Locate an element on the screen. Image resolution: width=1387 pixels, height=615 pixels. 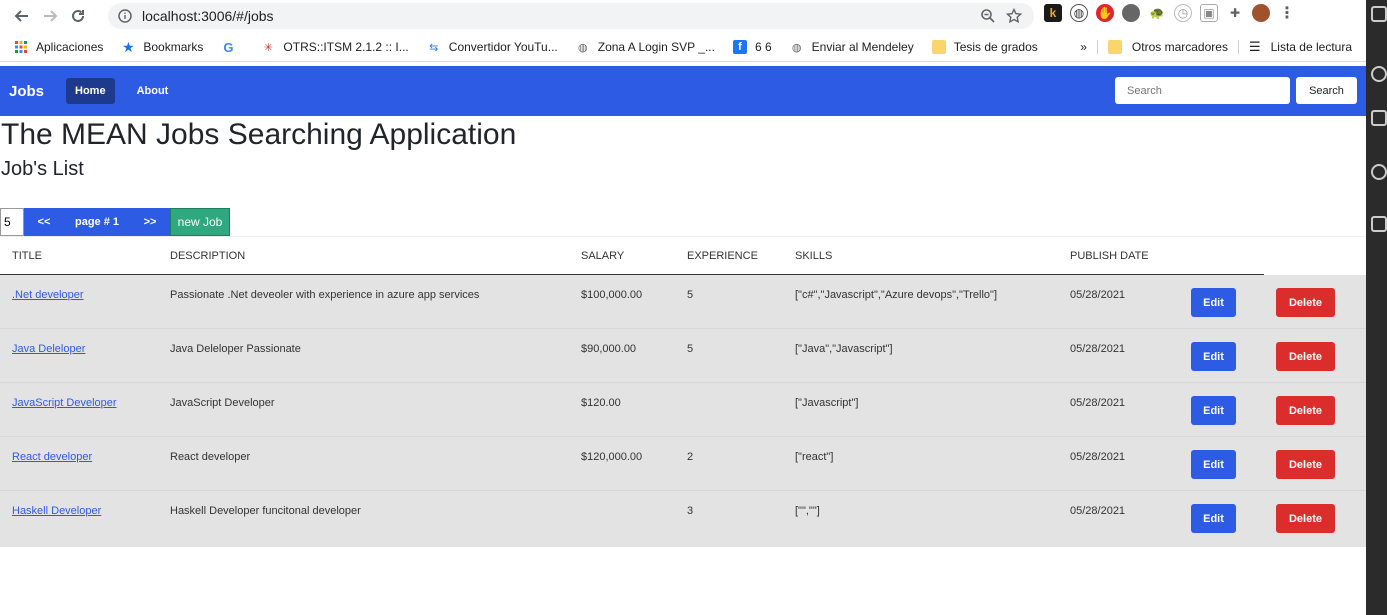
job-salary: $90,000.00 is located at coordinates (609, 349).